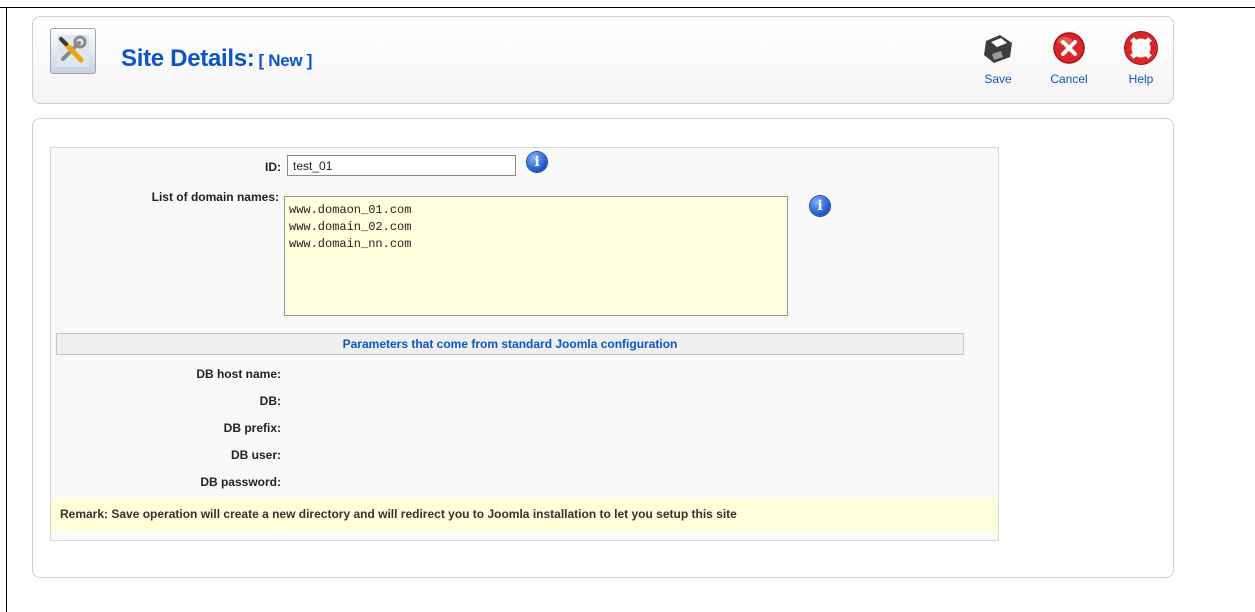  I want to click on cancel-button: Cancel, so click(1069, 58).